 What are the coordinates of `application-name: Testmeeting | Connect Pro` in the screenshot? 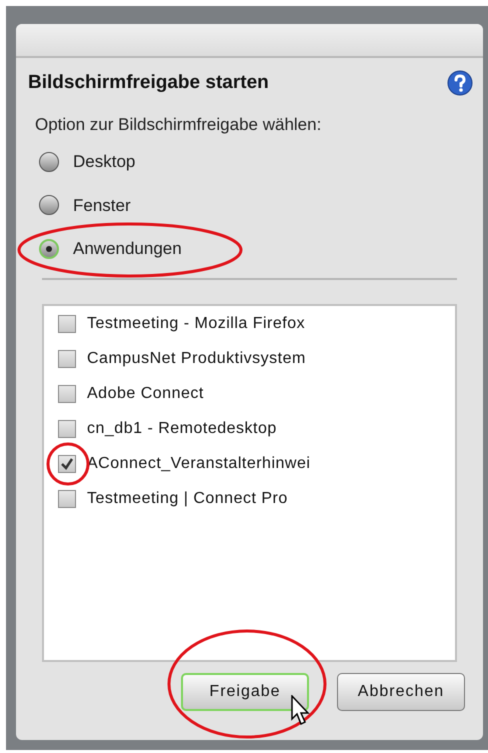 It's located at (187, 499).